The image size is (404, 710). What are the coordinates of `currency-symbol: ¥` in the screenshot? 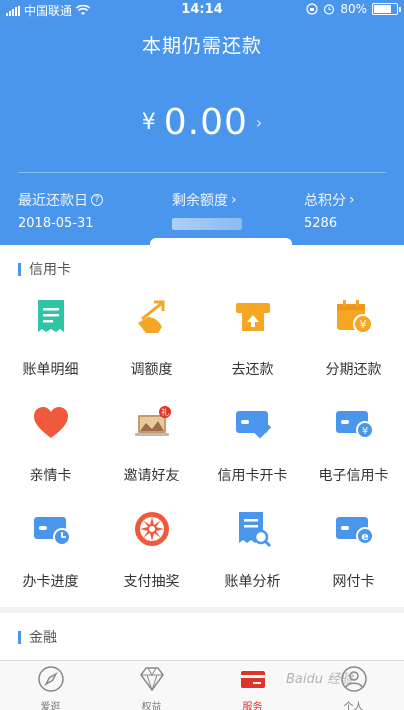 It's located at (148, 122).